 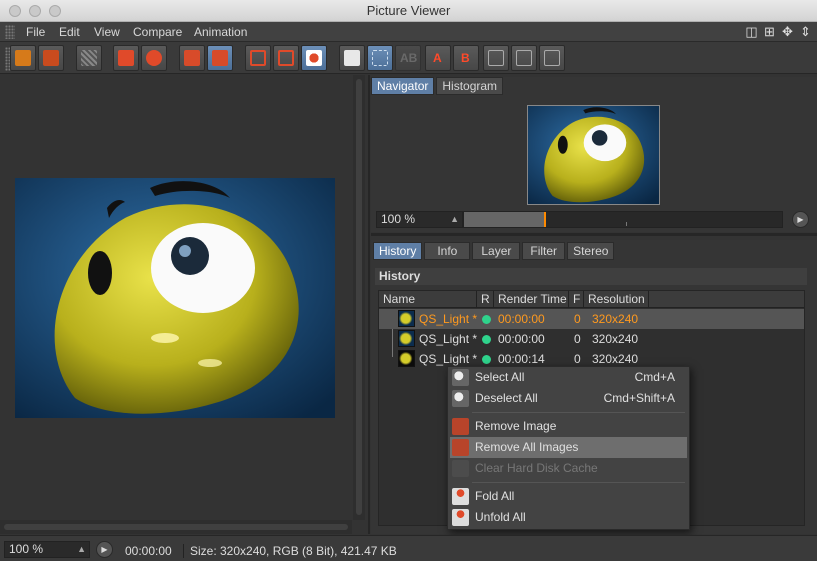 I want to click on menu-item-clear-hard-disk-cache: Clear Hard Disk Cache, so click(x=568, y=468).